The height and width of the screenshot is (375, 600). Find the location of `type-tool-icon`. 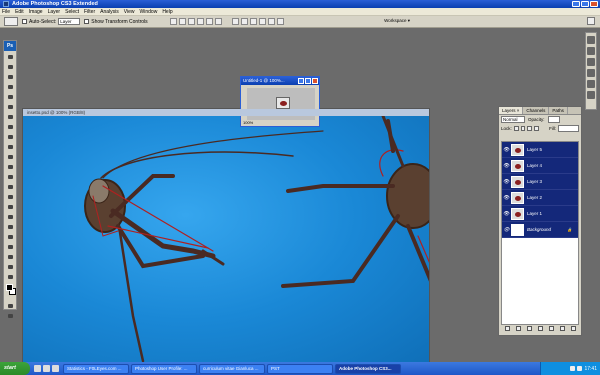

type-tool-icon is located at coordinates (10, 206).